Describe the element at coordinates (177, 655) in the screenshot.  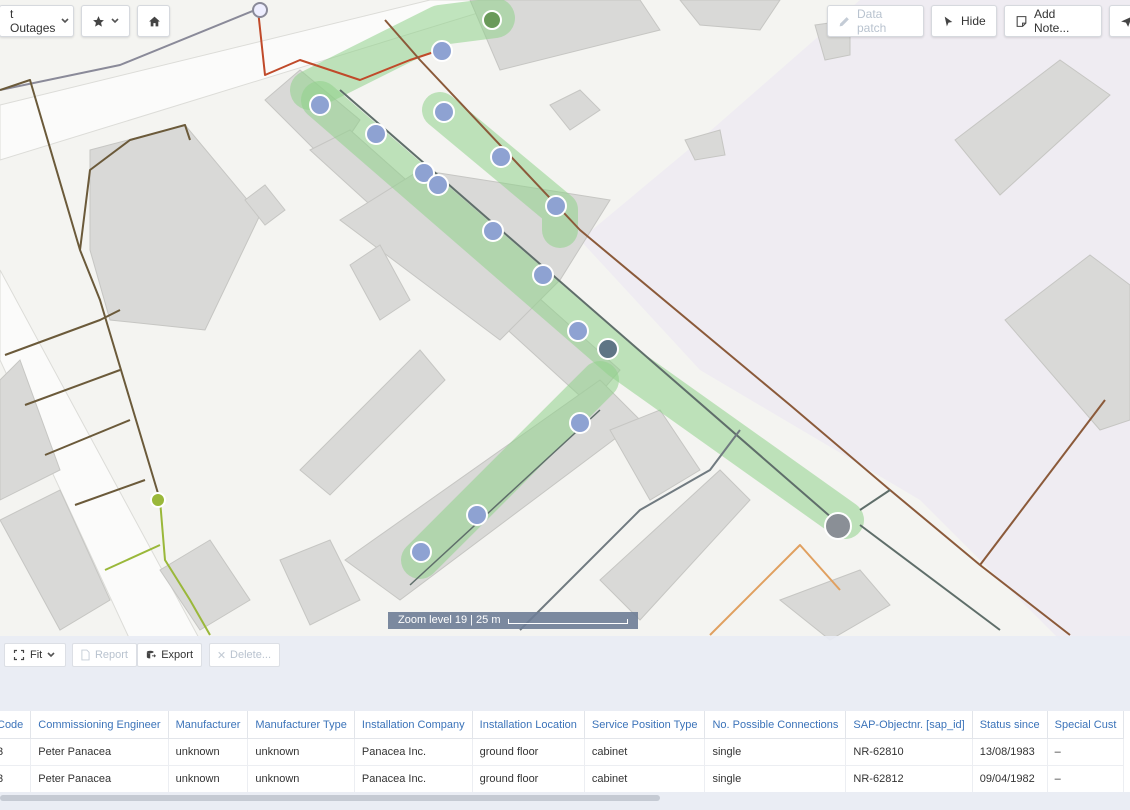
I see `export-label: Export` at that location.